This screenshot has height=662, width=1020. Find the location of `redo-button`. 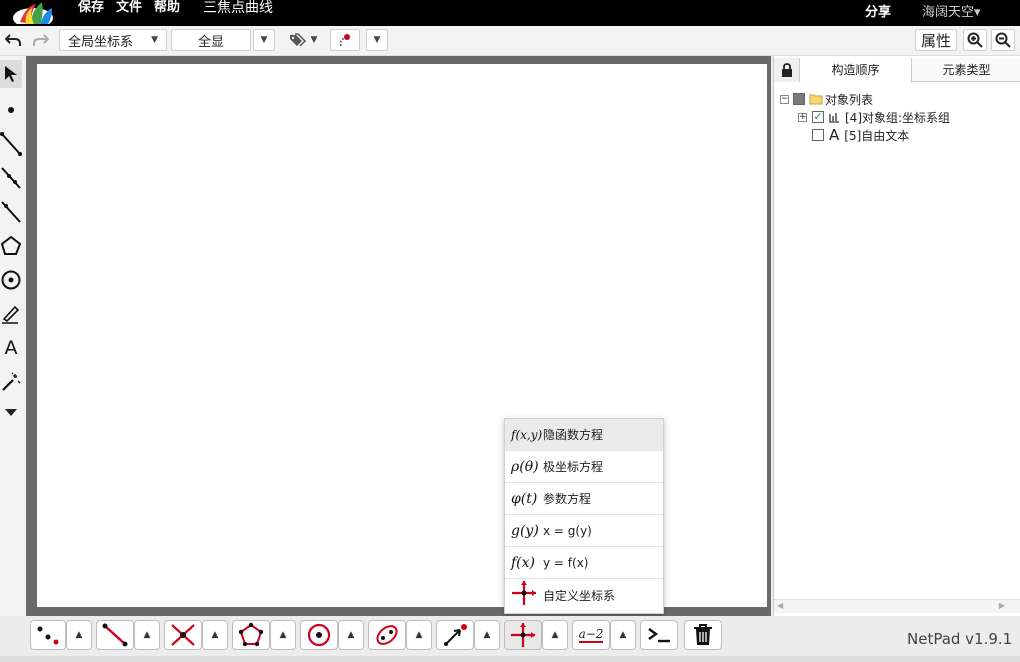

redo-button is located at coordinates (41, 40).